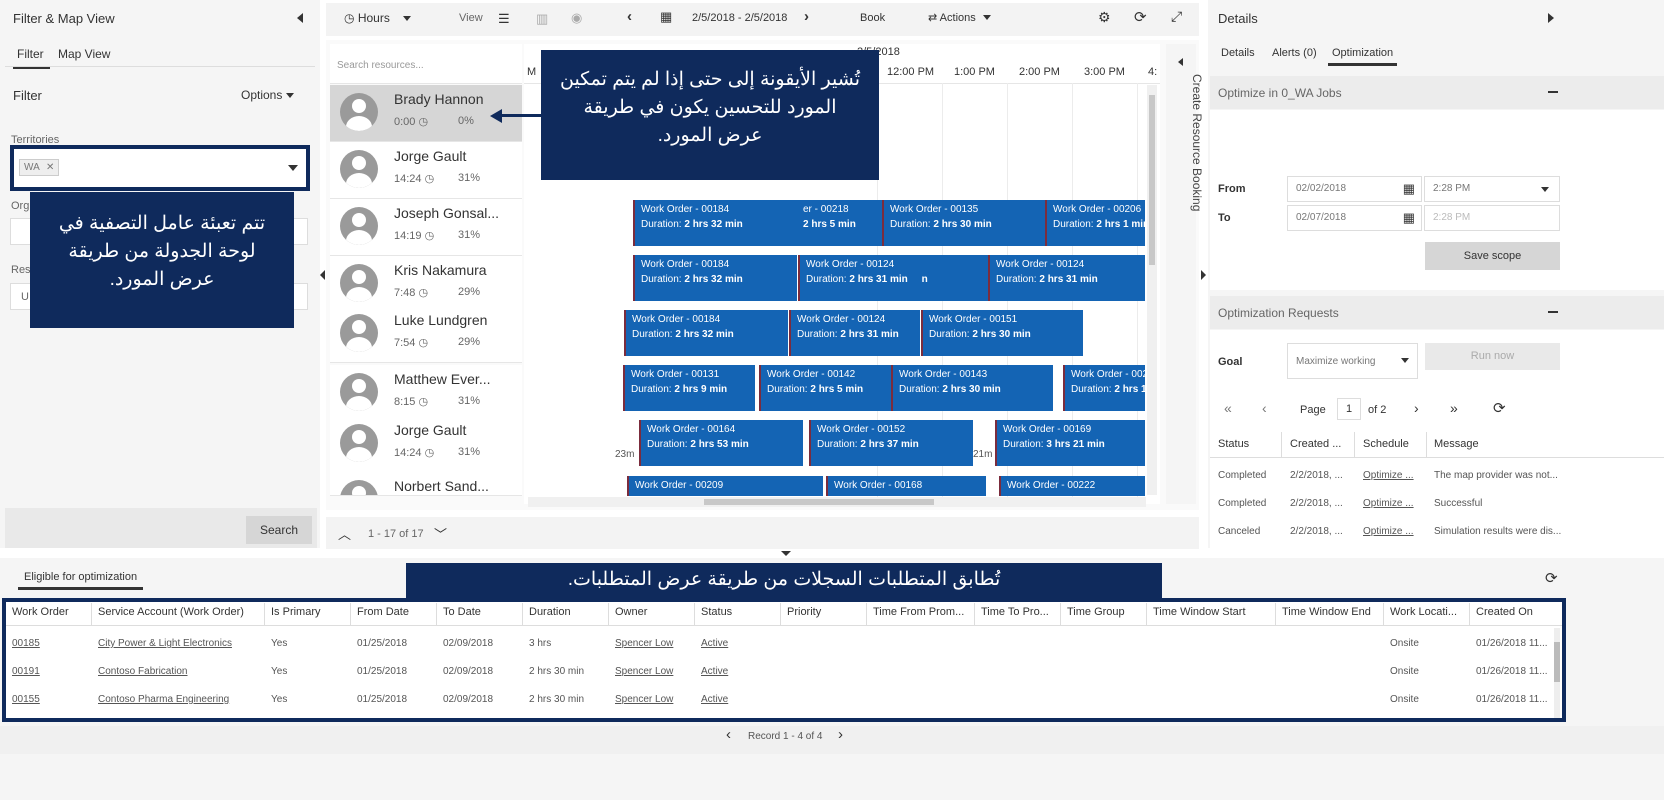 The height and width of the screenshot is (800, 1664). I want to click on tab-map-view: Map View, so click(84, 54).